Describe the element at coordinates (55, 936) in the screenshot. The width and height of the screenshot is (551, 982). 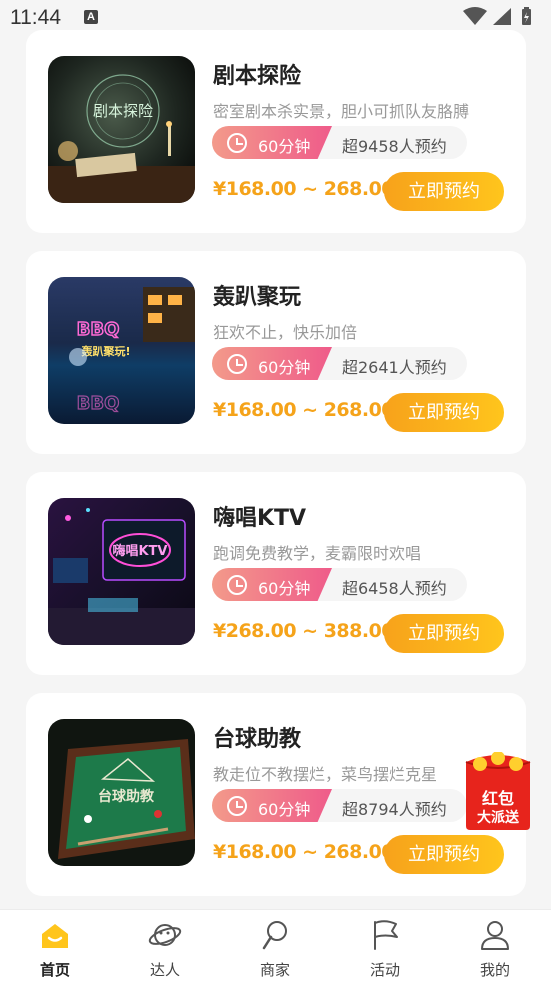
I see `home-icon` at that location.